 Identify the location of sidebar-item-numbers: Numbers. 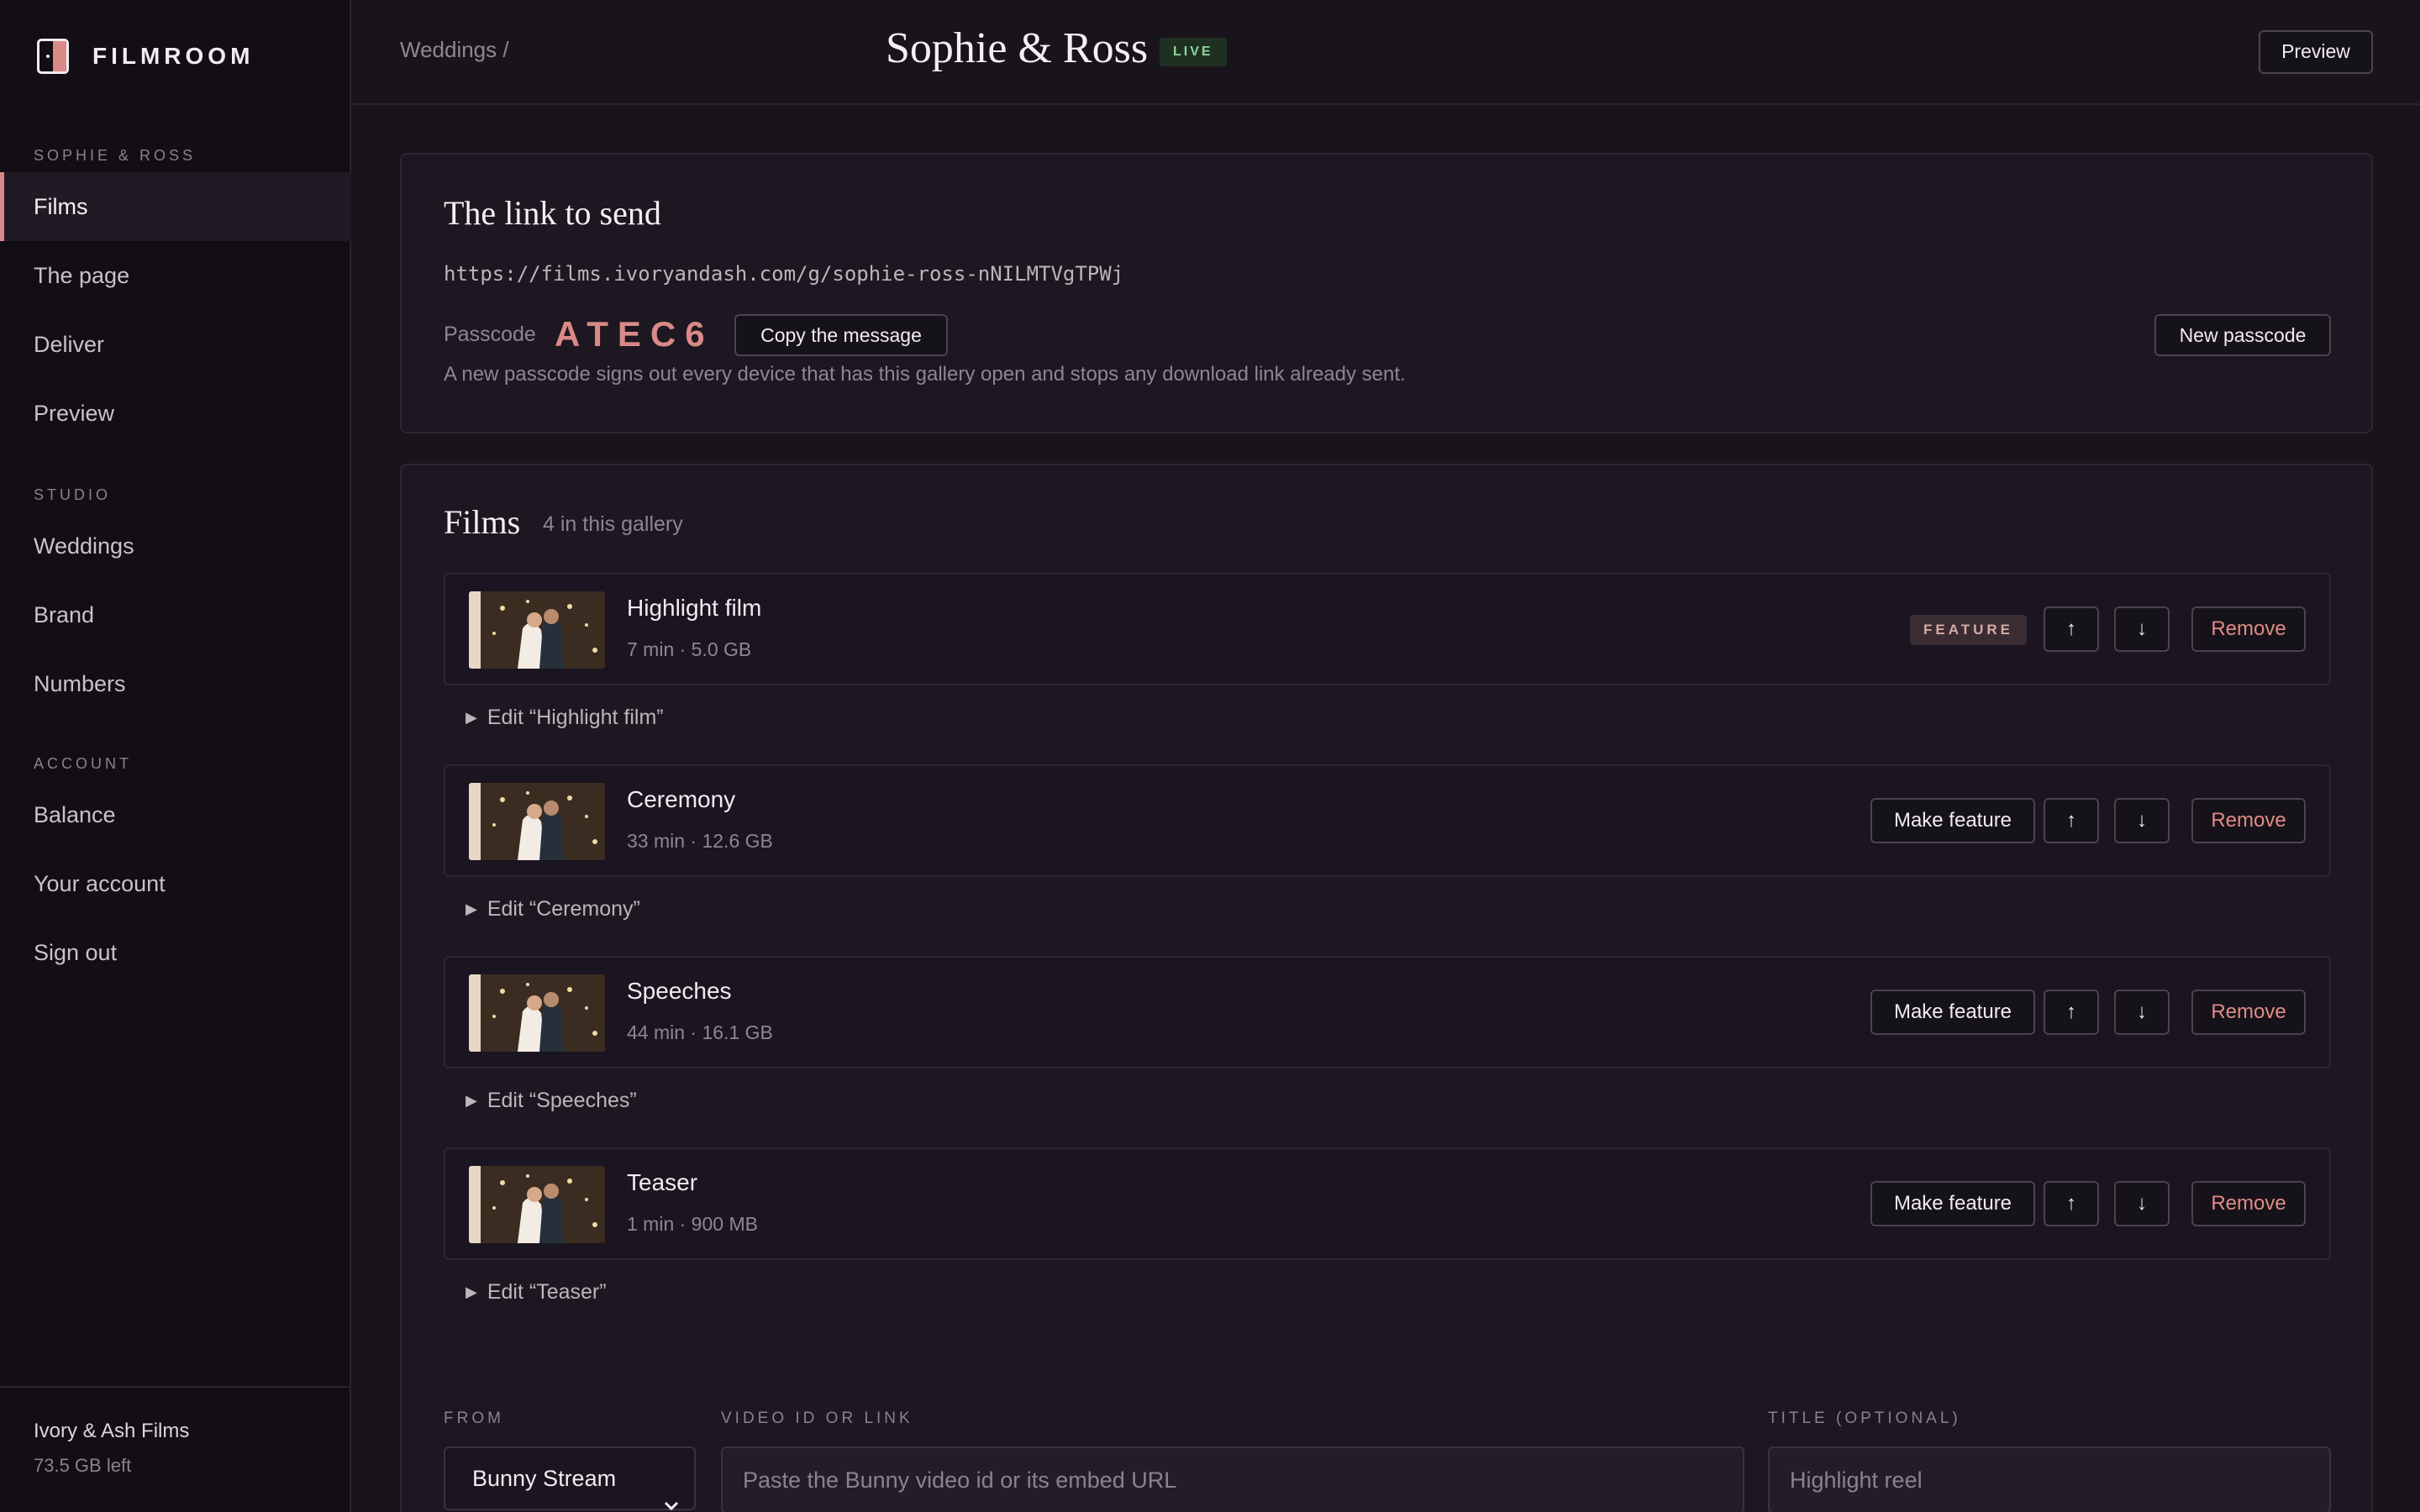
(176, 683).